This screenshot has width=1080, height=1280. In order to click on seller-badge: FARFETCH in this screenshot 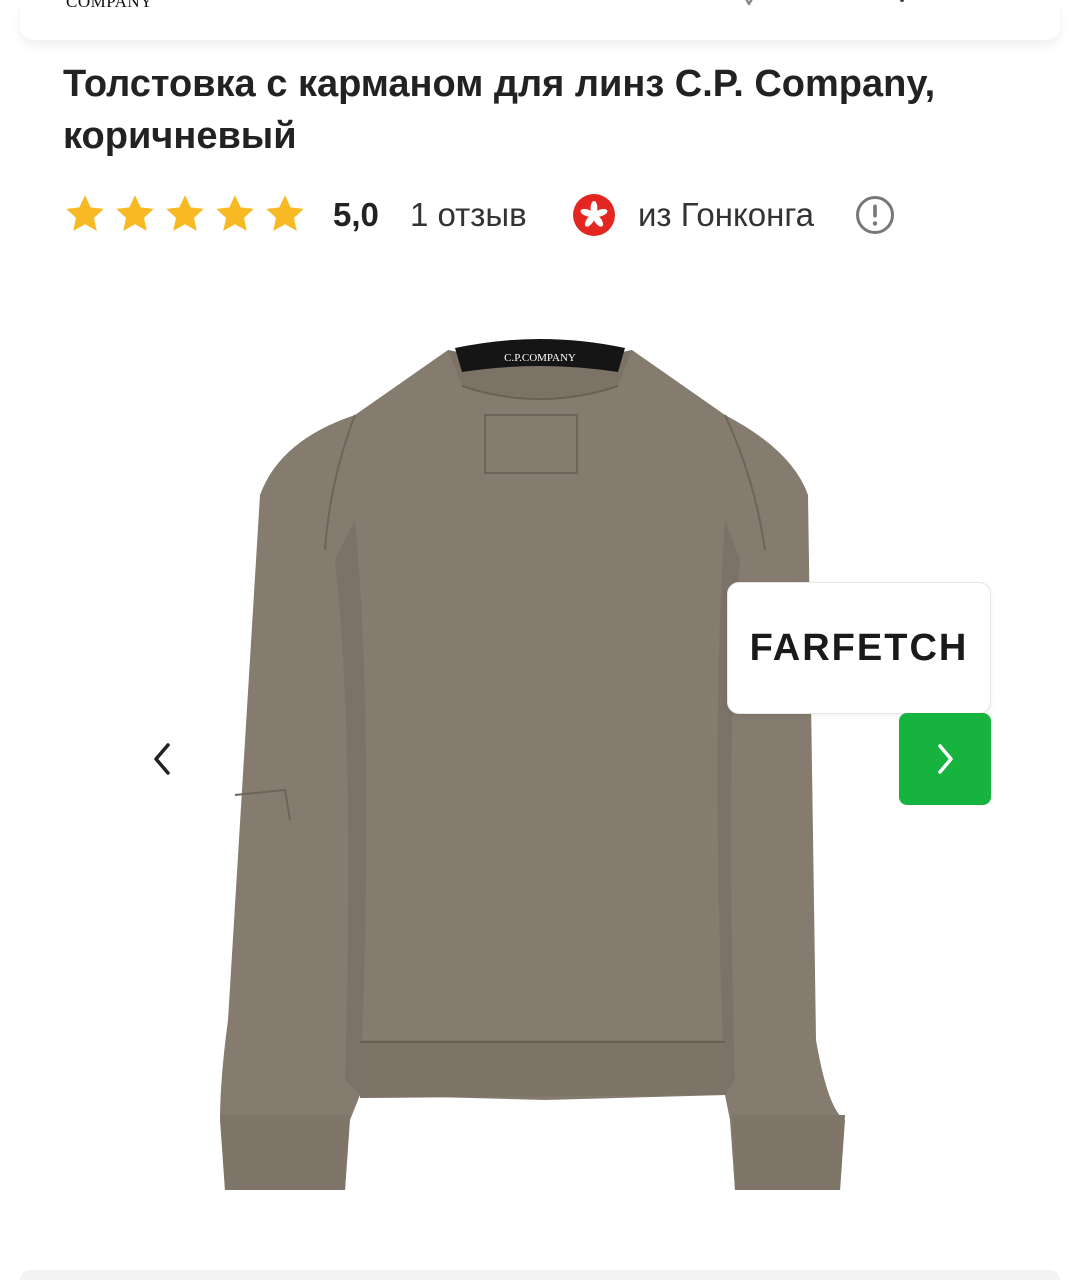, I will do `click(859, 648)`.